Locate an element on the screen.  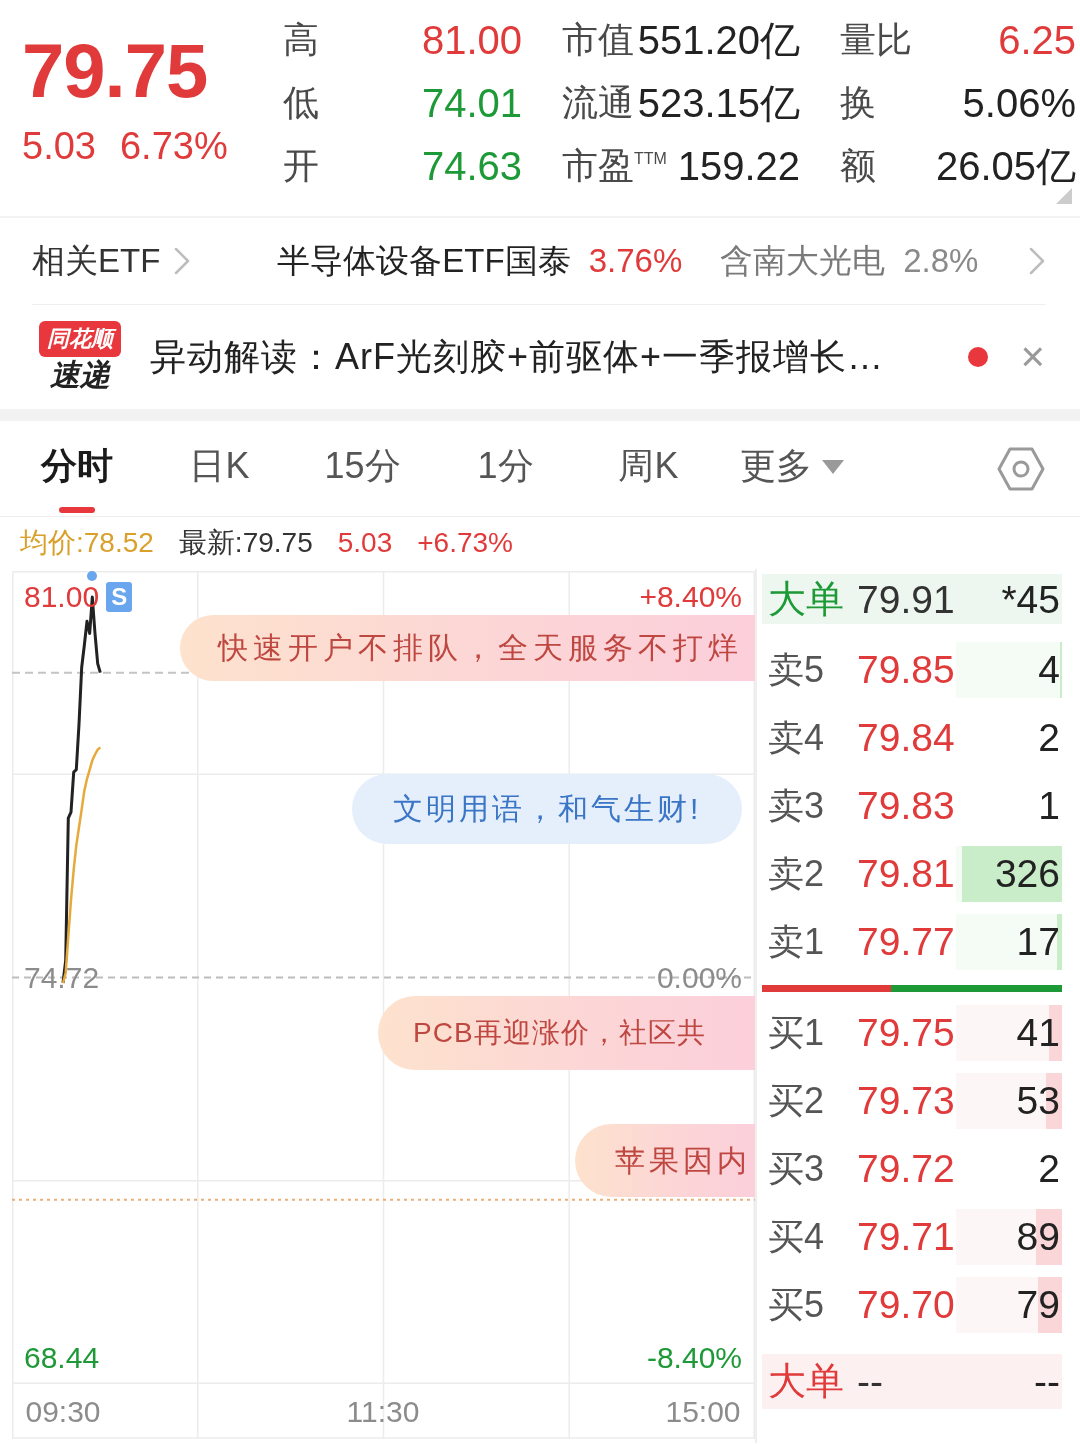
period-tab: 15分 is located at coordinates (362, 468).